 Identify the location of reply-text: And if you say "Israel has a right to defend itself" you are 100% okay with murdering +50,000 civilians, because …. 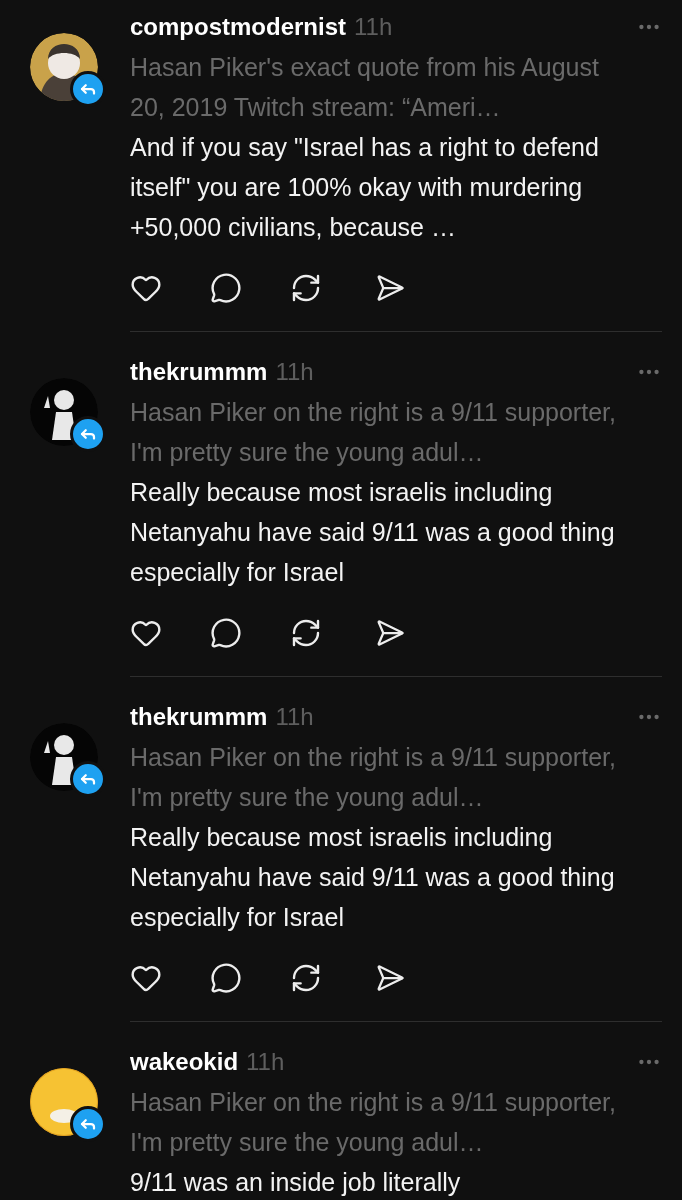
(365, 187).